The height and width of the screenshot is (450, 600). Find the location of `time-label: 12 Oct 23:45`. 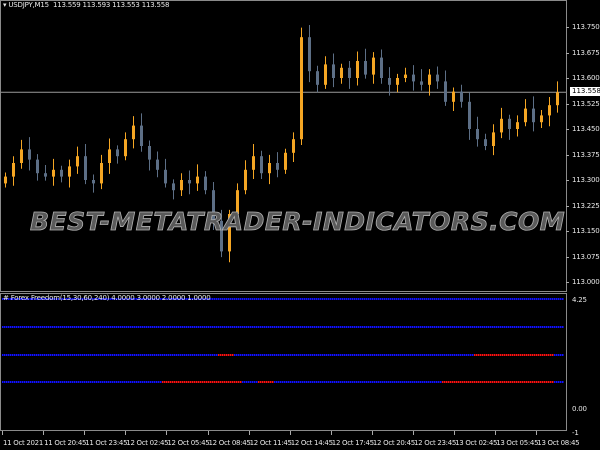

time-label: 12 Oct 23:45 is located at coordinates (435, 443).